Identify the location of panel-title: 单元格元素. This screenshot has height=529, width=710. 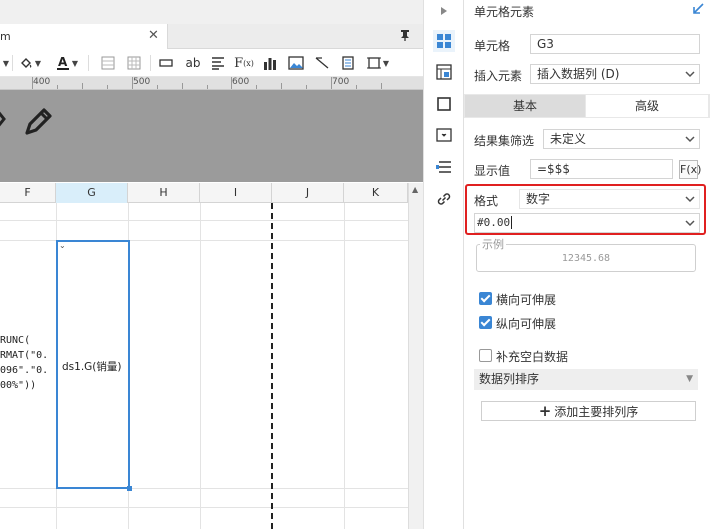
(504, 12).